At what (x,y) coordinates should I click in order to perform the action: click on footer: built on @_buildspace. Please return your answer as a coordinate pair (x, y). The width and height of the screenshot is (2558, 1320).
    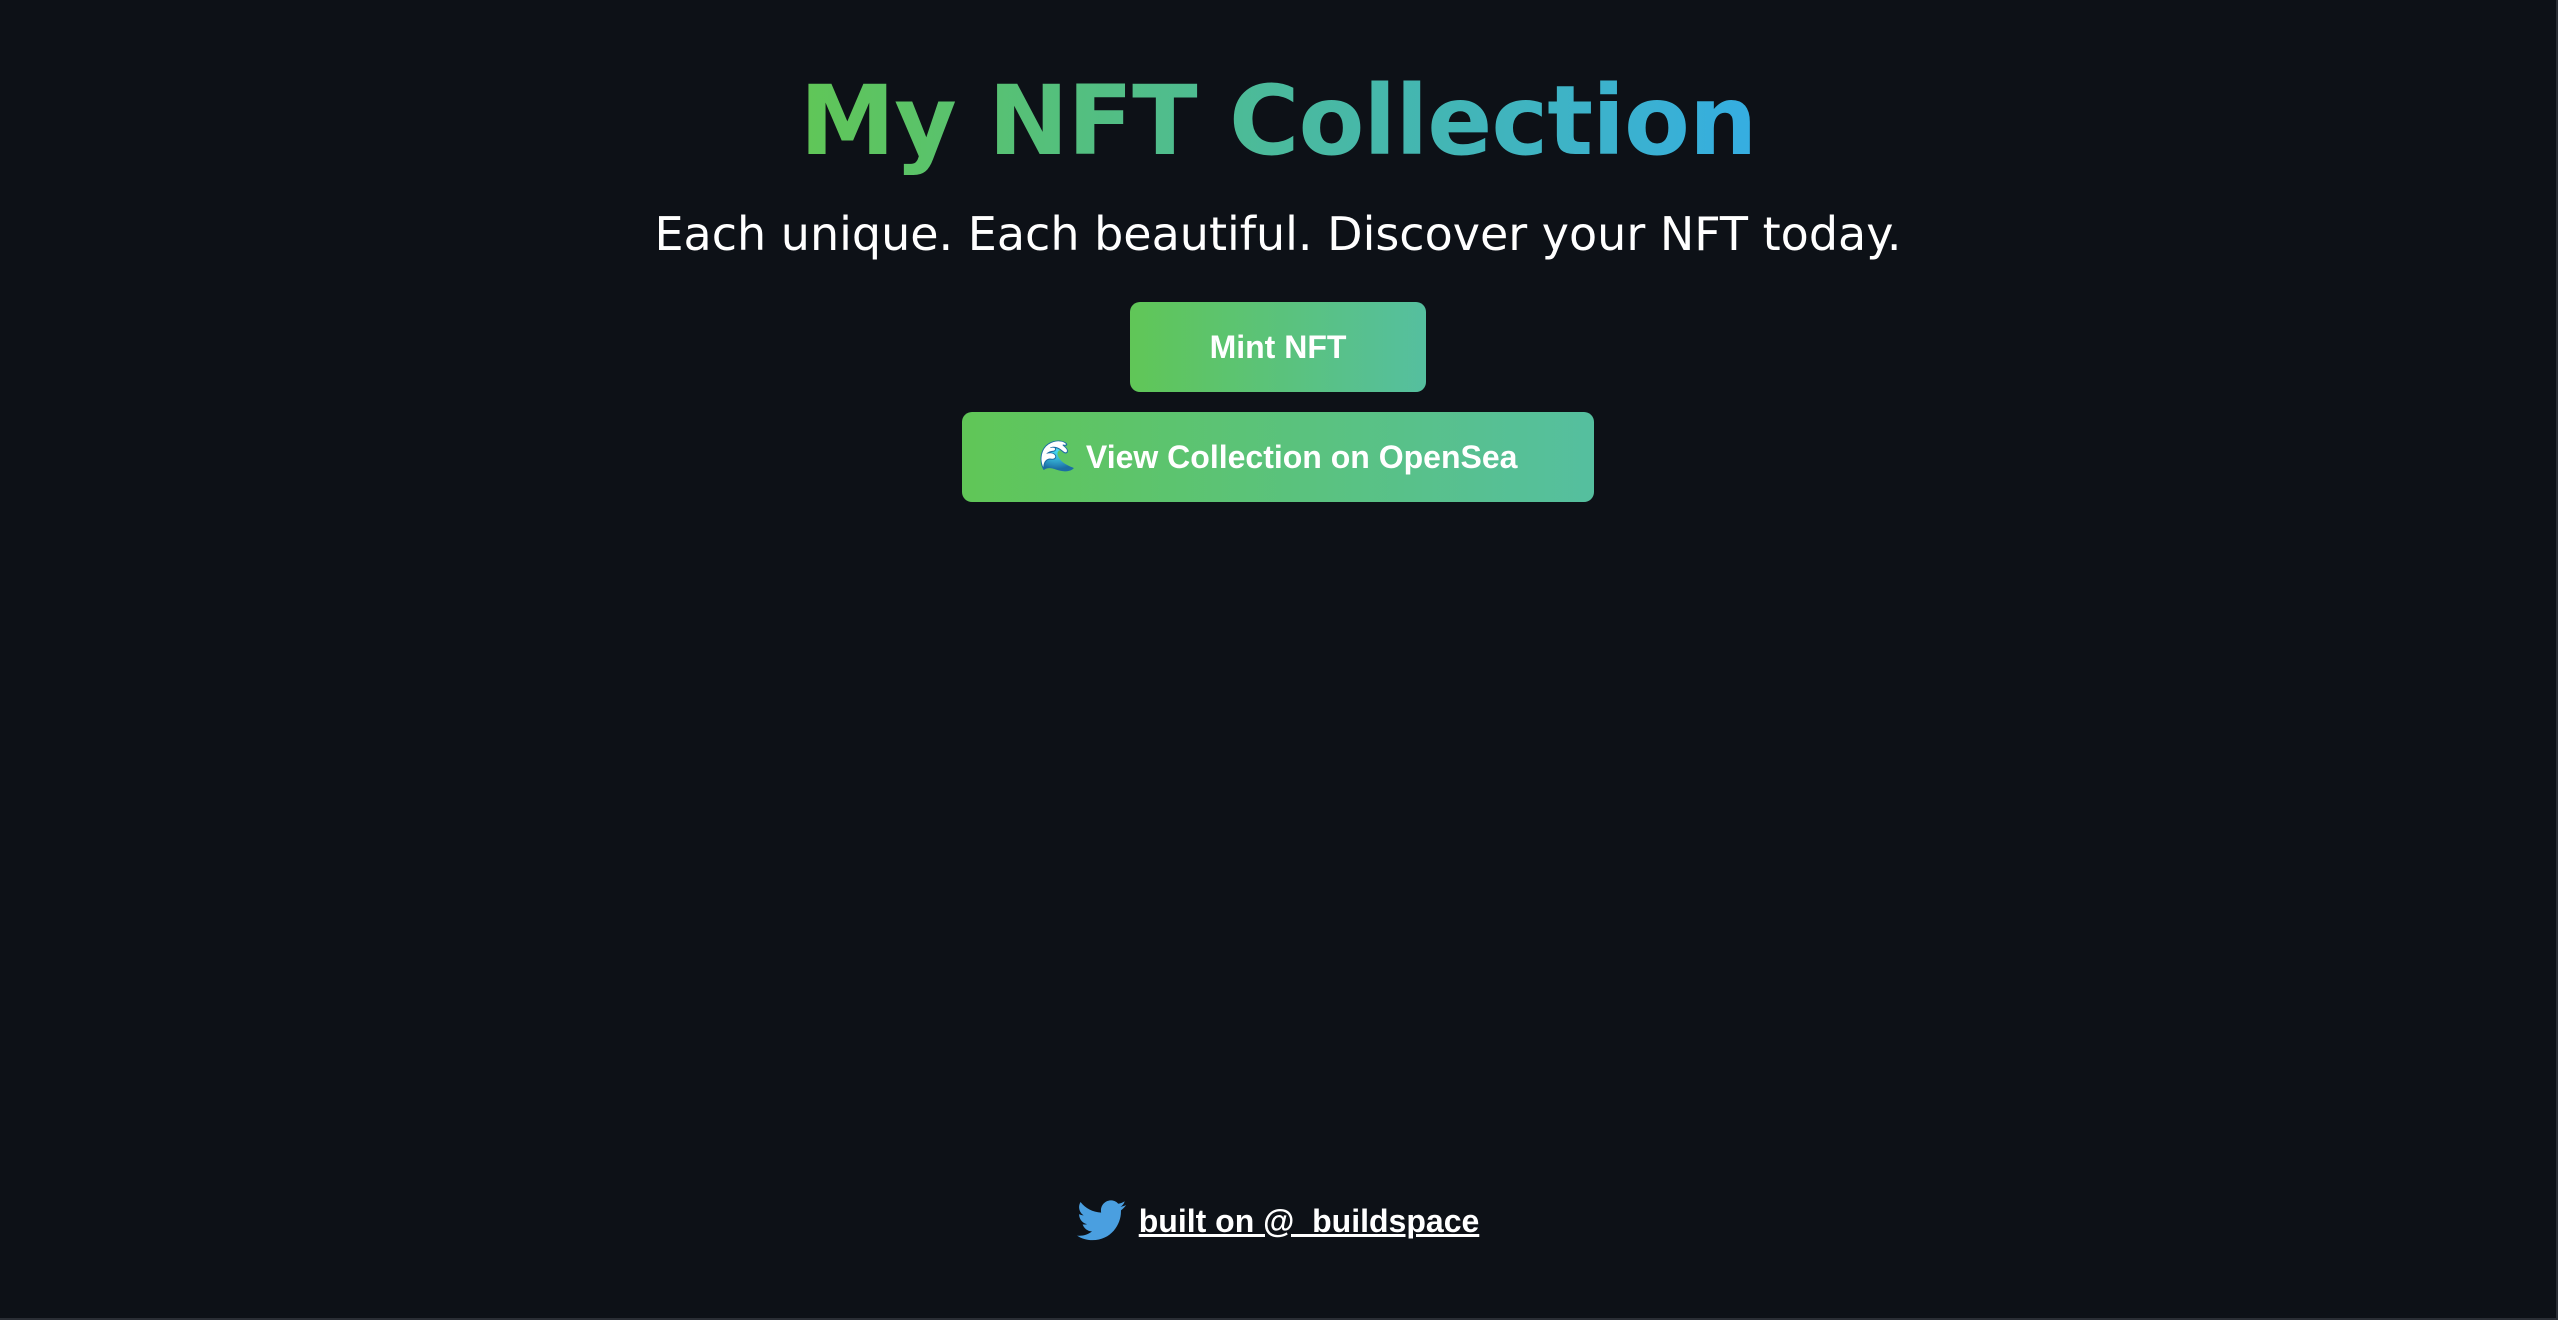
    Looking at the image, I should click on (1278, 1221).